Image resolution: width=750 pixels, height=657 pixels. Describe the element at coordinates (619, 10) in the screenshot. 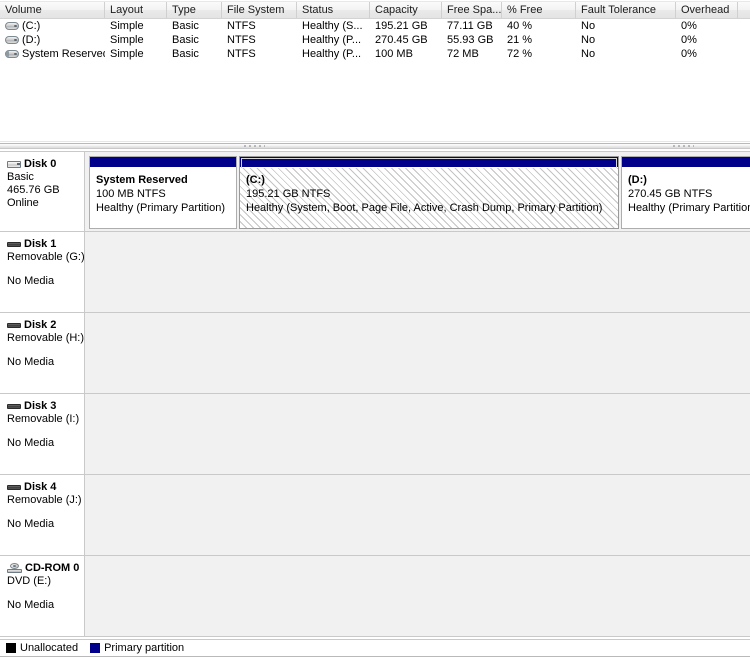

I see `column-header-label: Fault Tolerance` at that location.